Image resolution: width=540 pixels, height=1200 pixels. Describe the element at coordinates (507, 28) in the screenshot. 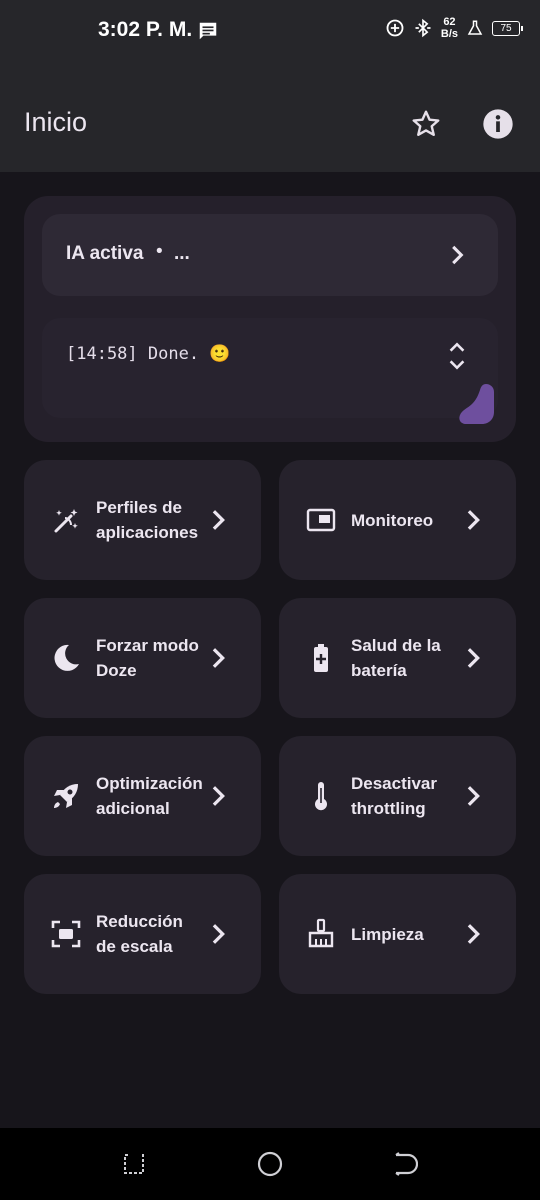

I see `battery-indicator: 75` at that location.